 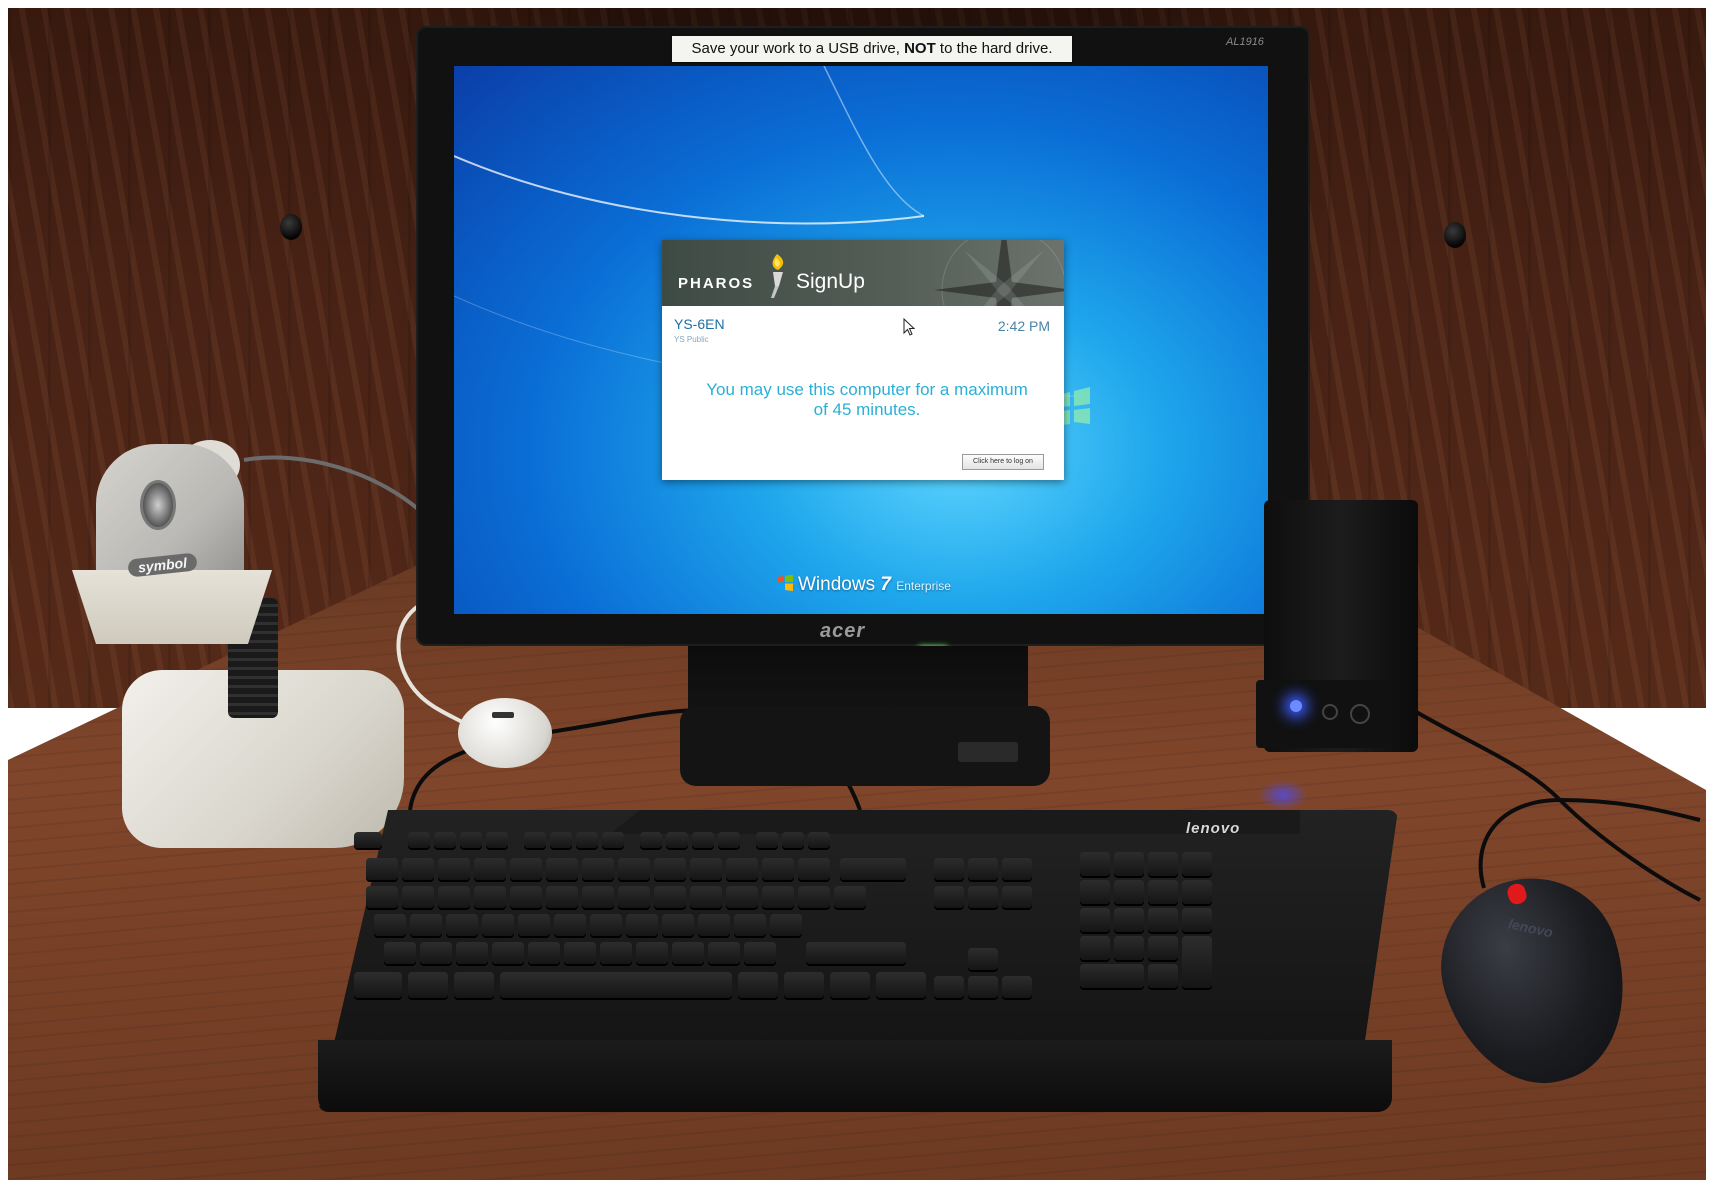 What do you see at coordinates (854, 937) in the screenshot?
I see `keyboard-keys` at bounding box center [854, 937].